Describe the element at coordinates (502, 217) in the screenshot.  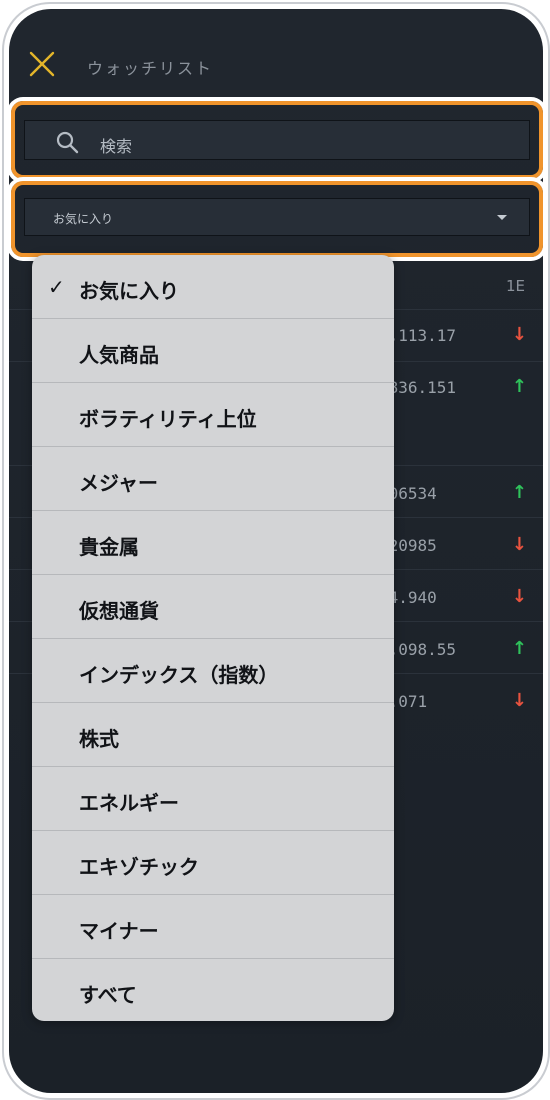
I see `chevron-down-icon` at that location.